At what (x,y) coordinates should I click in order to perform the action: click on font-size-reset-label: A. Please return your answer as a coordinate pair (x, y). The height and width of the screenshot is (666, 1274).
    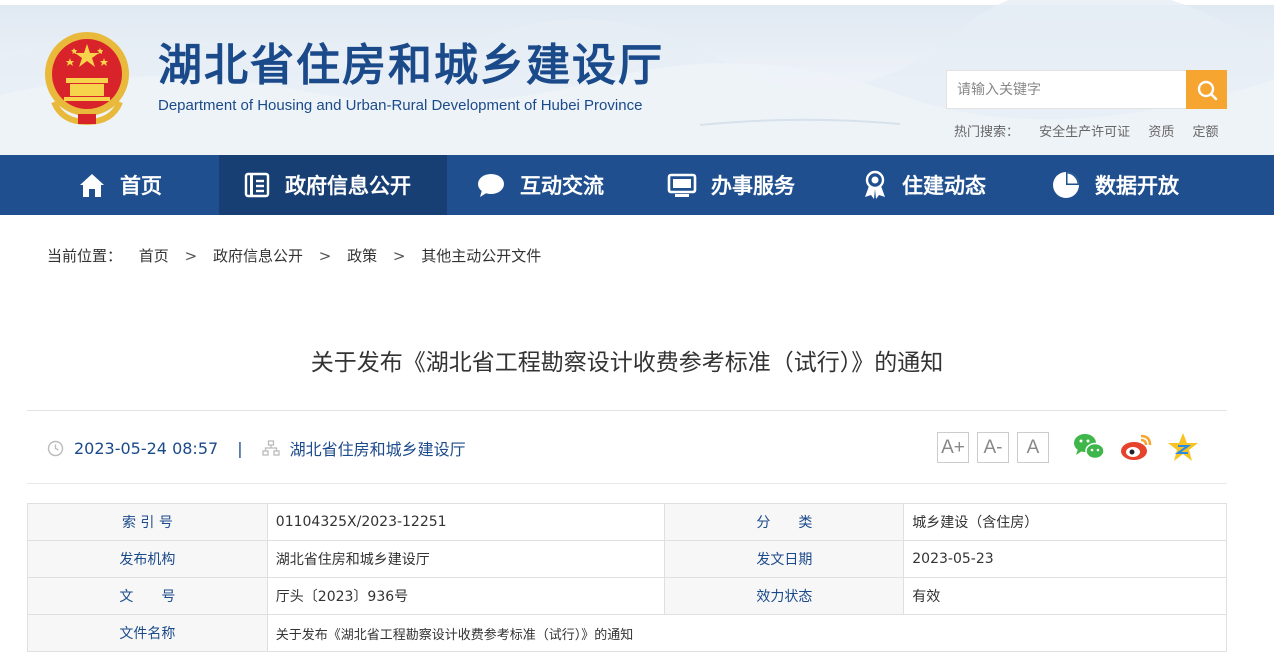
    Looking at the image, I should click on (1033, 447).